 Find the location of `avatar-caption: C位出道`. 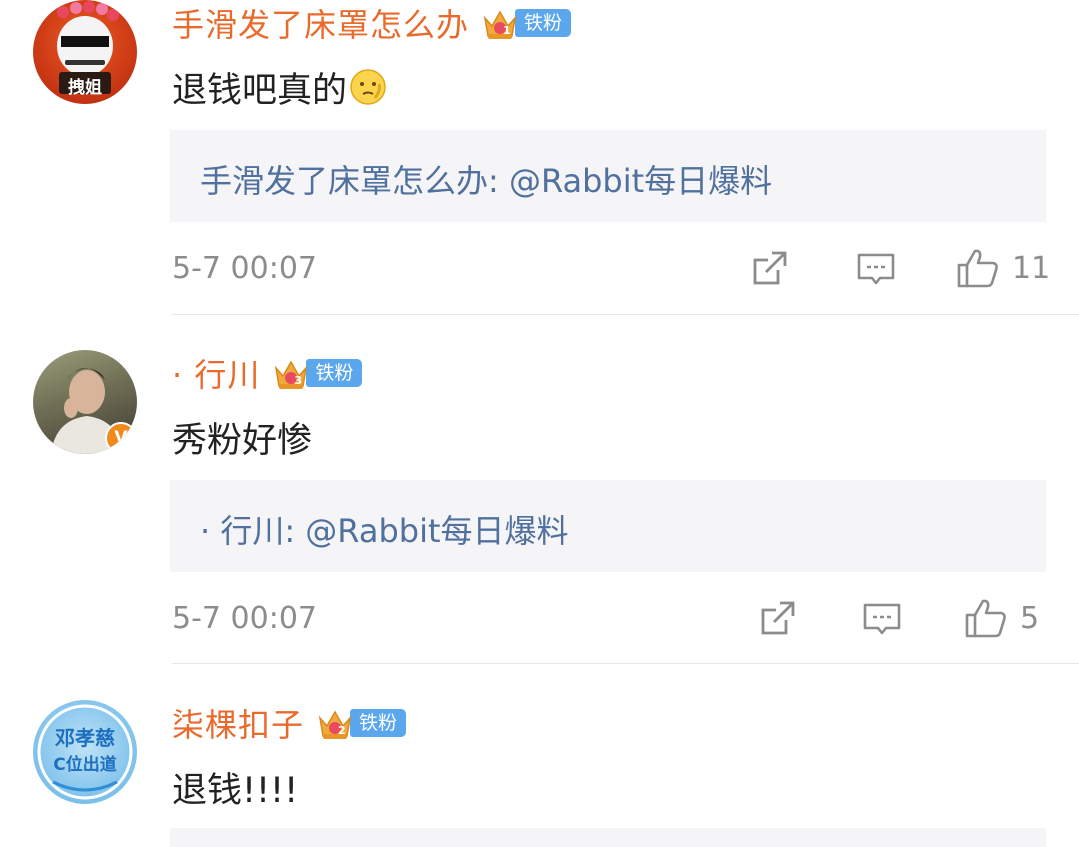

avatar-caption: C位出道 is located at coordinates (85, 765).